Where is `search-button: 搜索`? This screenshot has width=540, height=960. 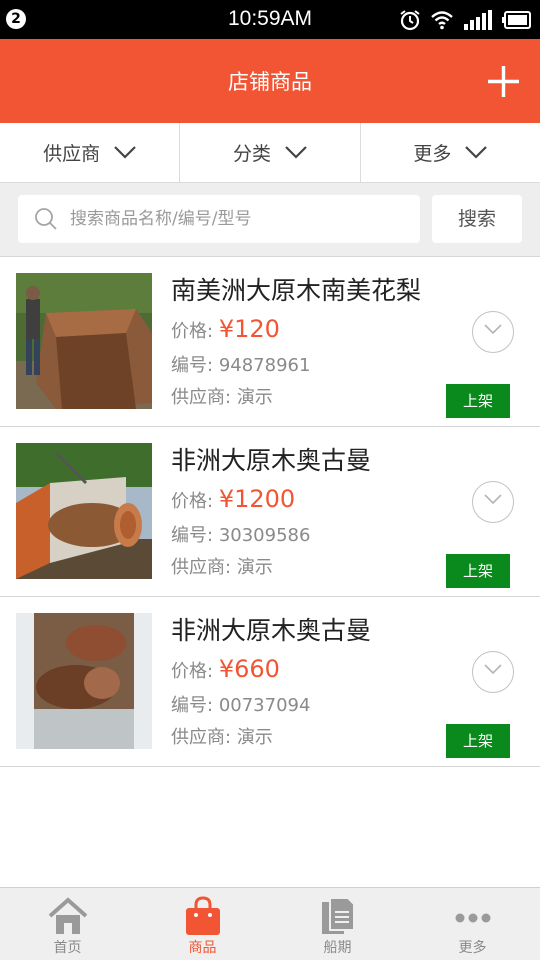
search-button: 搜索 is located at coordinates (477, 219).